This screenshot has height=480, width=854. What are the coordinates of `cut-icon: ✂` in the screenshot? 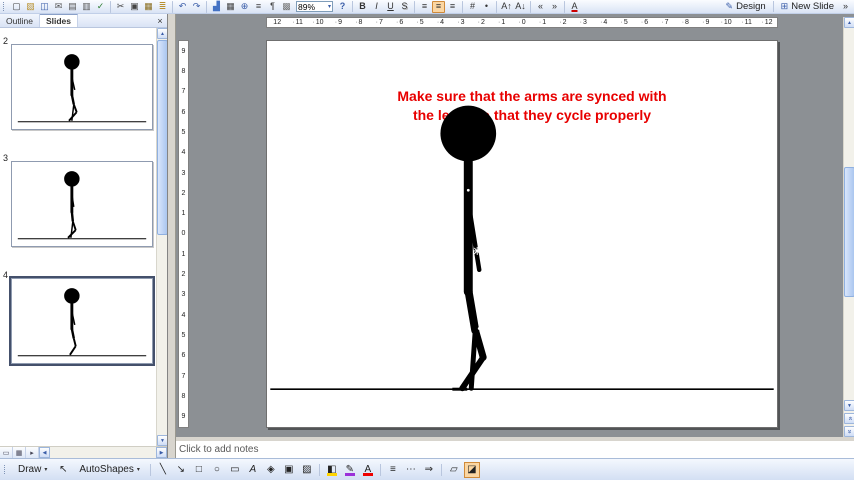 It's located at (120, 7).